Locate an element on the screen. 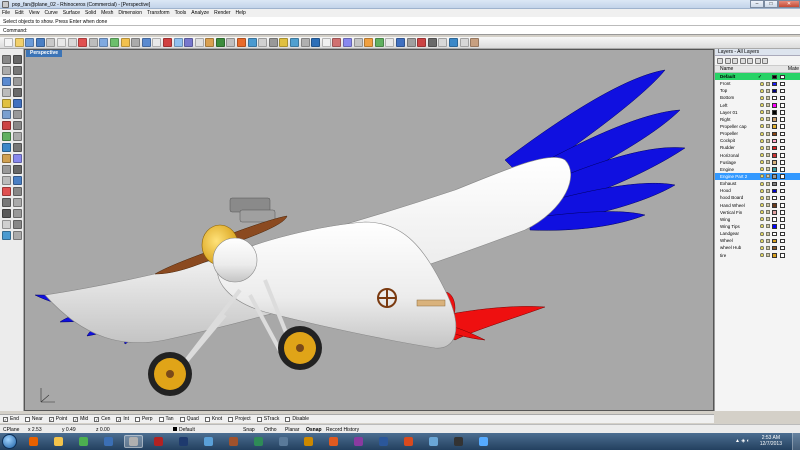 Image resolution: width=800 pixels, height=450 pixels. left-tool-26-icon is located at coordinates (6, 202).